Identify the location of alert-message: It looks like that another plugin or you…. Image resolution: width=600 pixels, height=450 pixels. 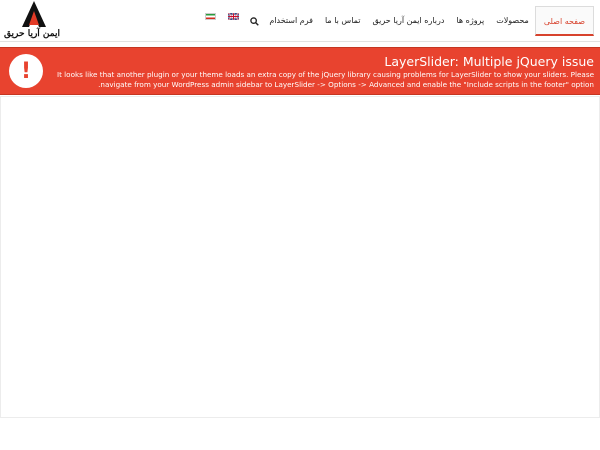
(320, 80).